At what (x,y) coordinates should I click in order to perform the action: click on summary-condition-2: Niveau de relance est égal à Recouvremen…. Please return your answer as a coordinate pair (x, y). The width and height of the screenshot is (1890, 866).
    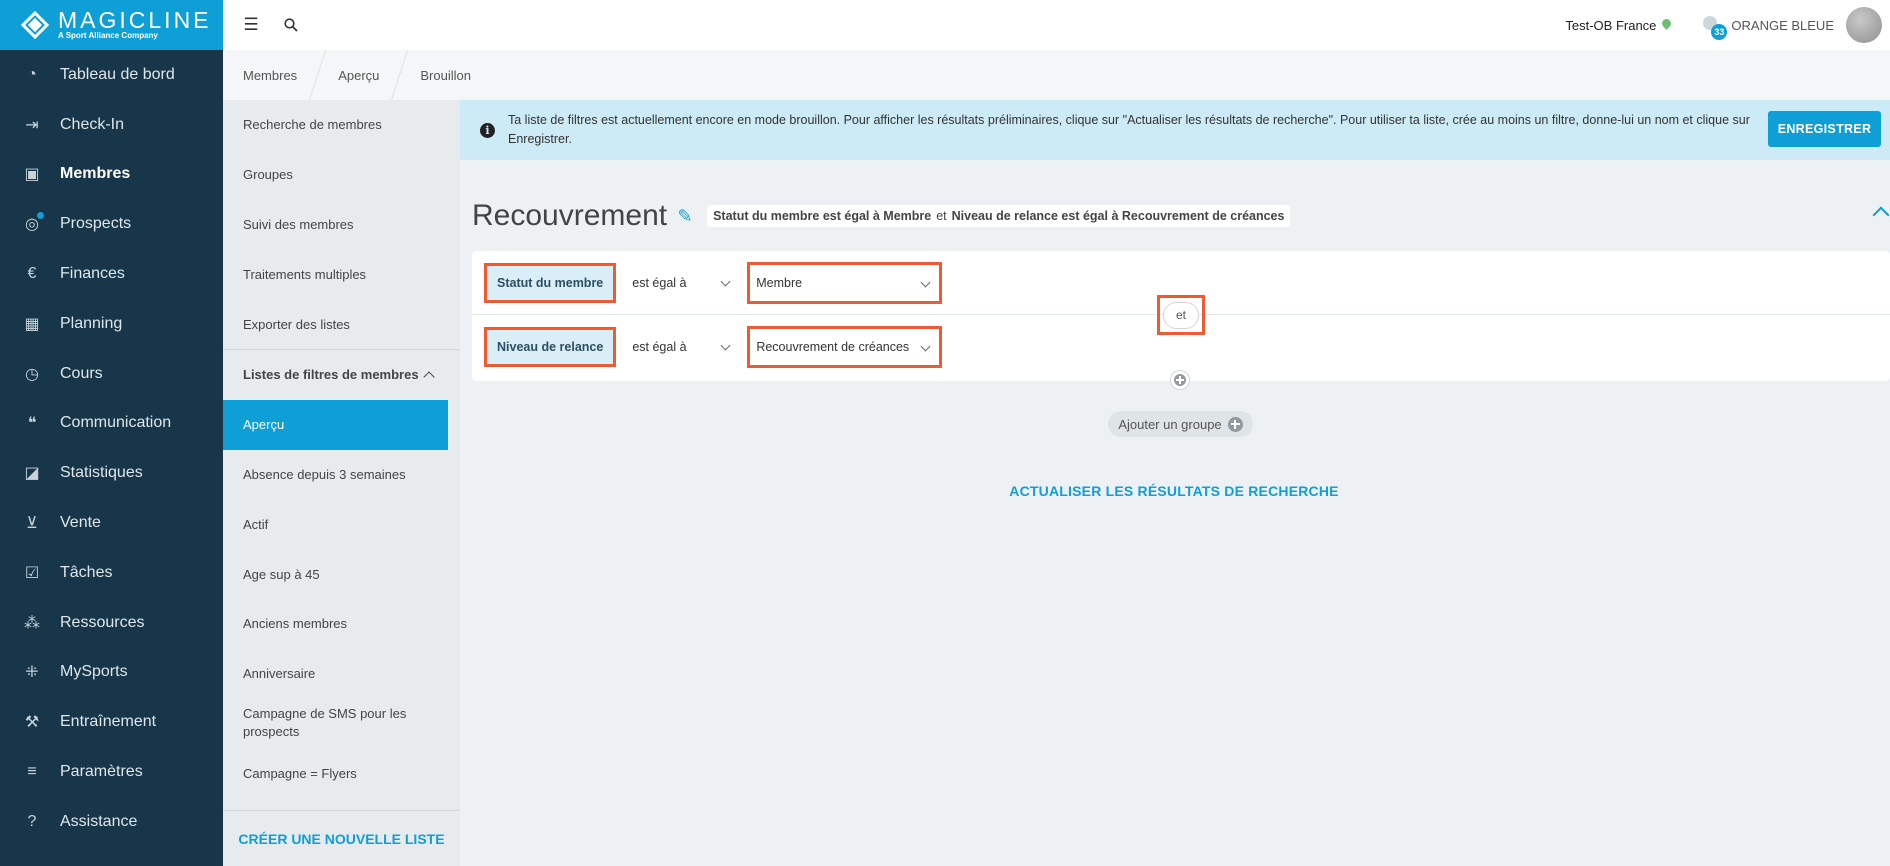
    Looking at the image, I should click on (1118, 216).